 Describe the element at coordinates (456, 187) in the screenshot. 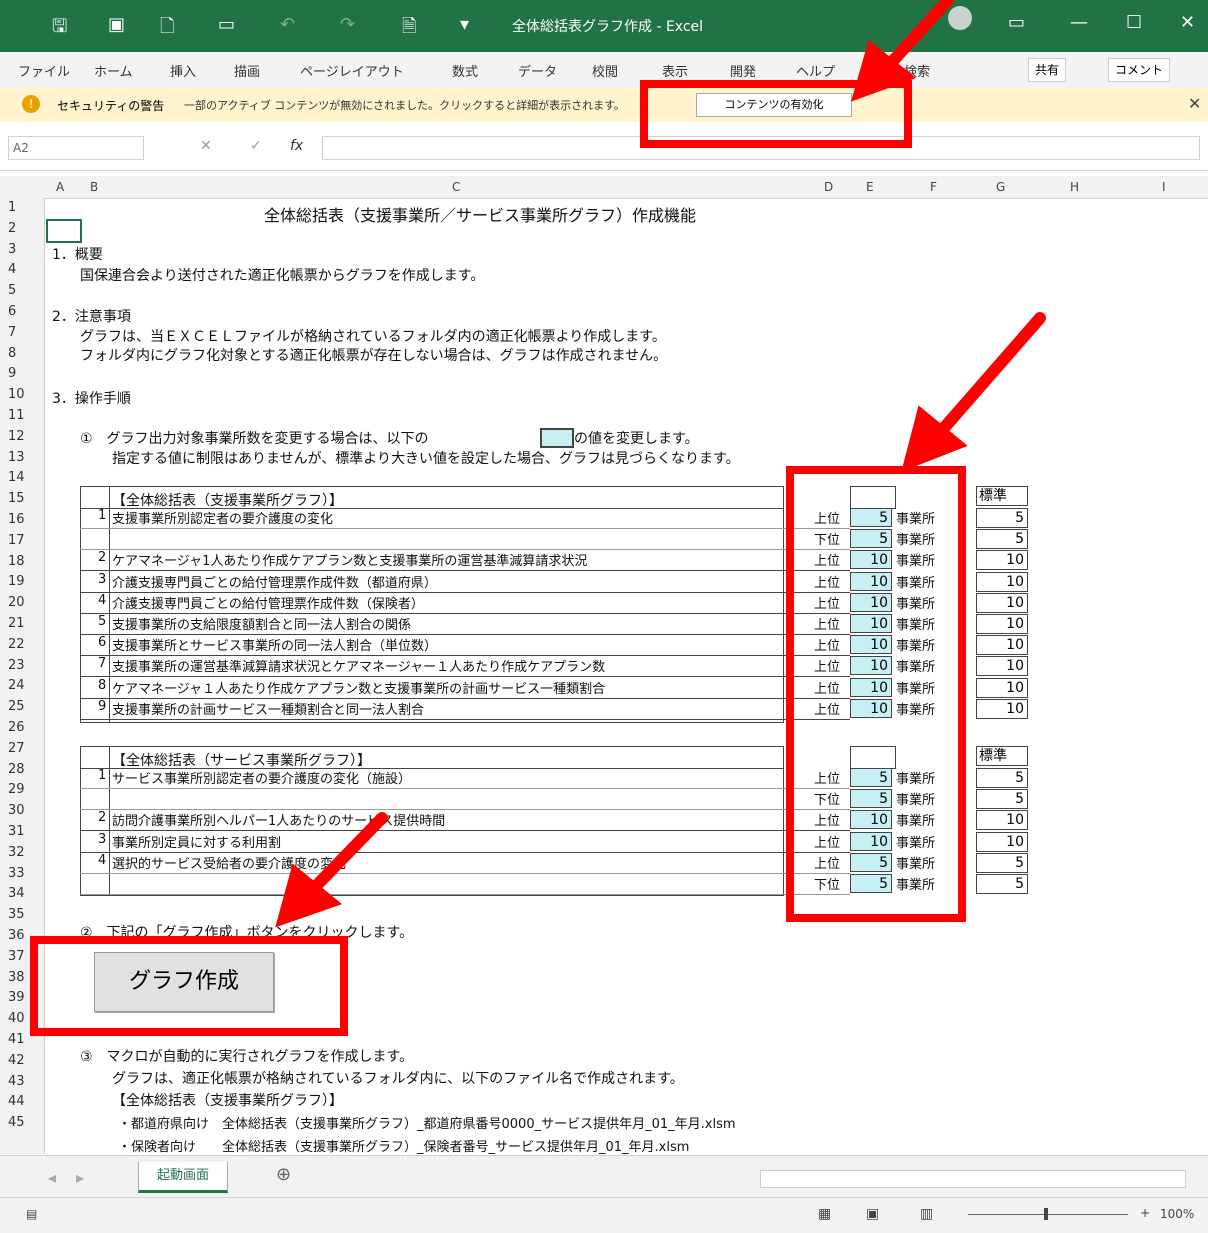

I see `column-c: C` at that location.